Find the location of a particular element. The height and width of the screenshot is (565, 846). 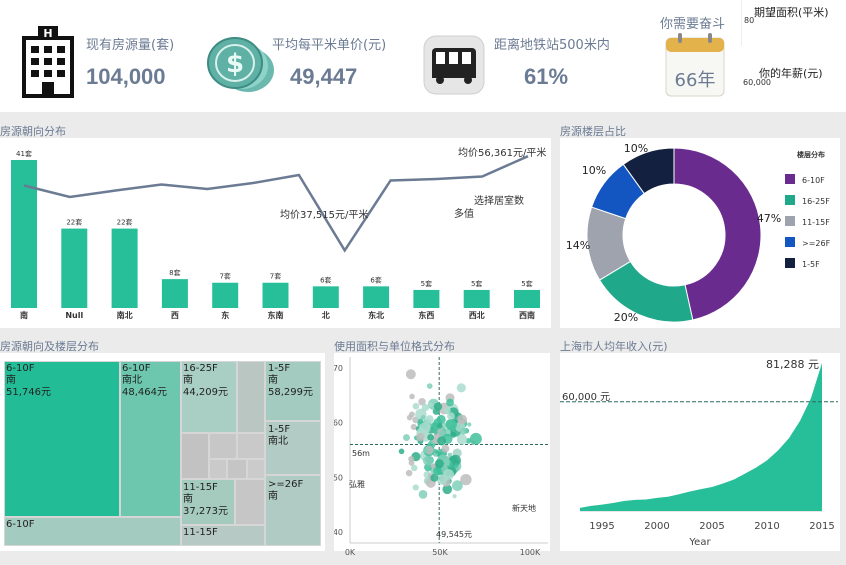

x-tick-label: 东北 is located at coordinates (376, 315).